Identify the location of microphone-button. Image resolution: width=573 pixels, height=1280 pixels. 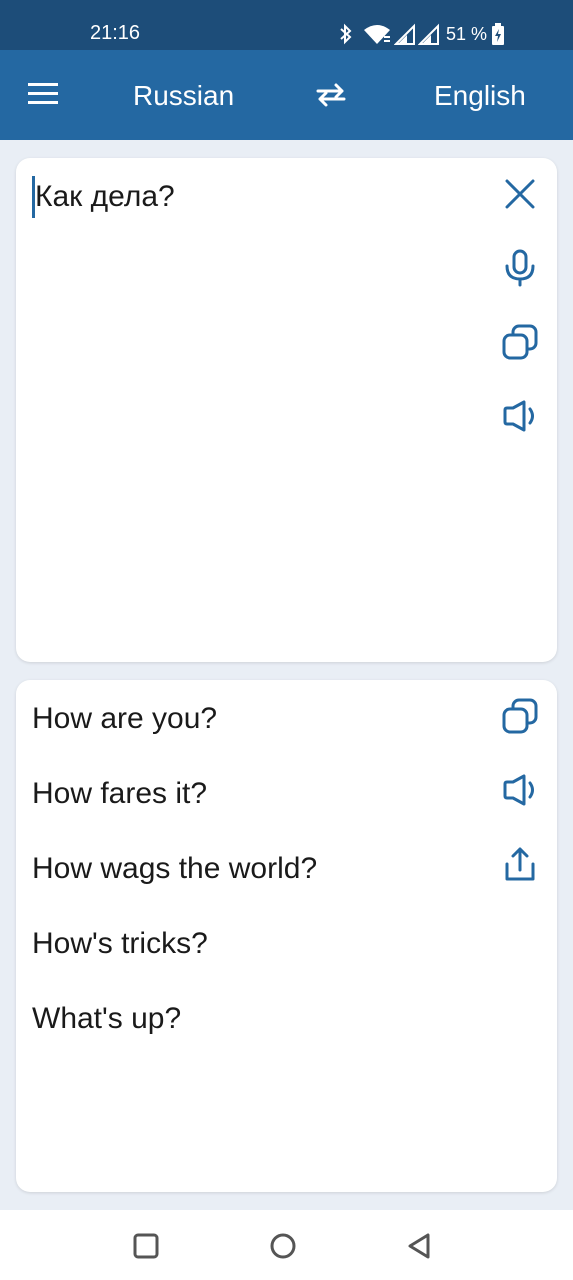
(520, 268).